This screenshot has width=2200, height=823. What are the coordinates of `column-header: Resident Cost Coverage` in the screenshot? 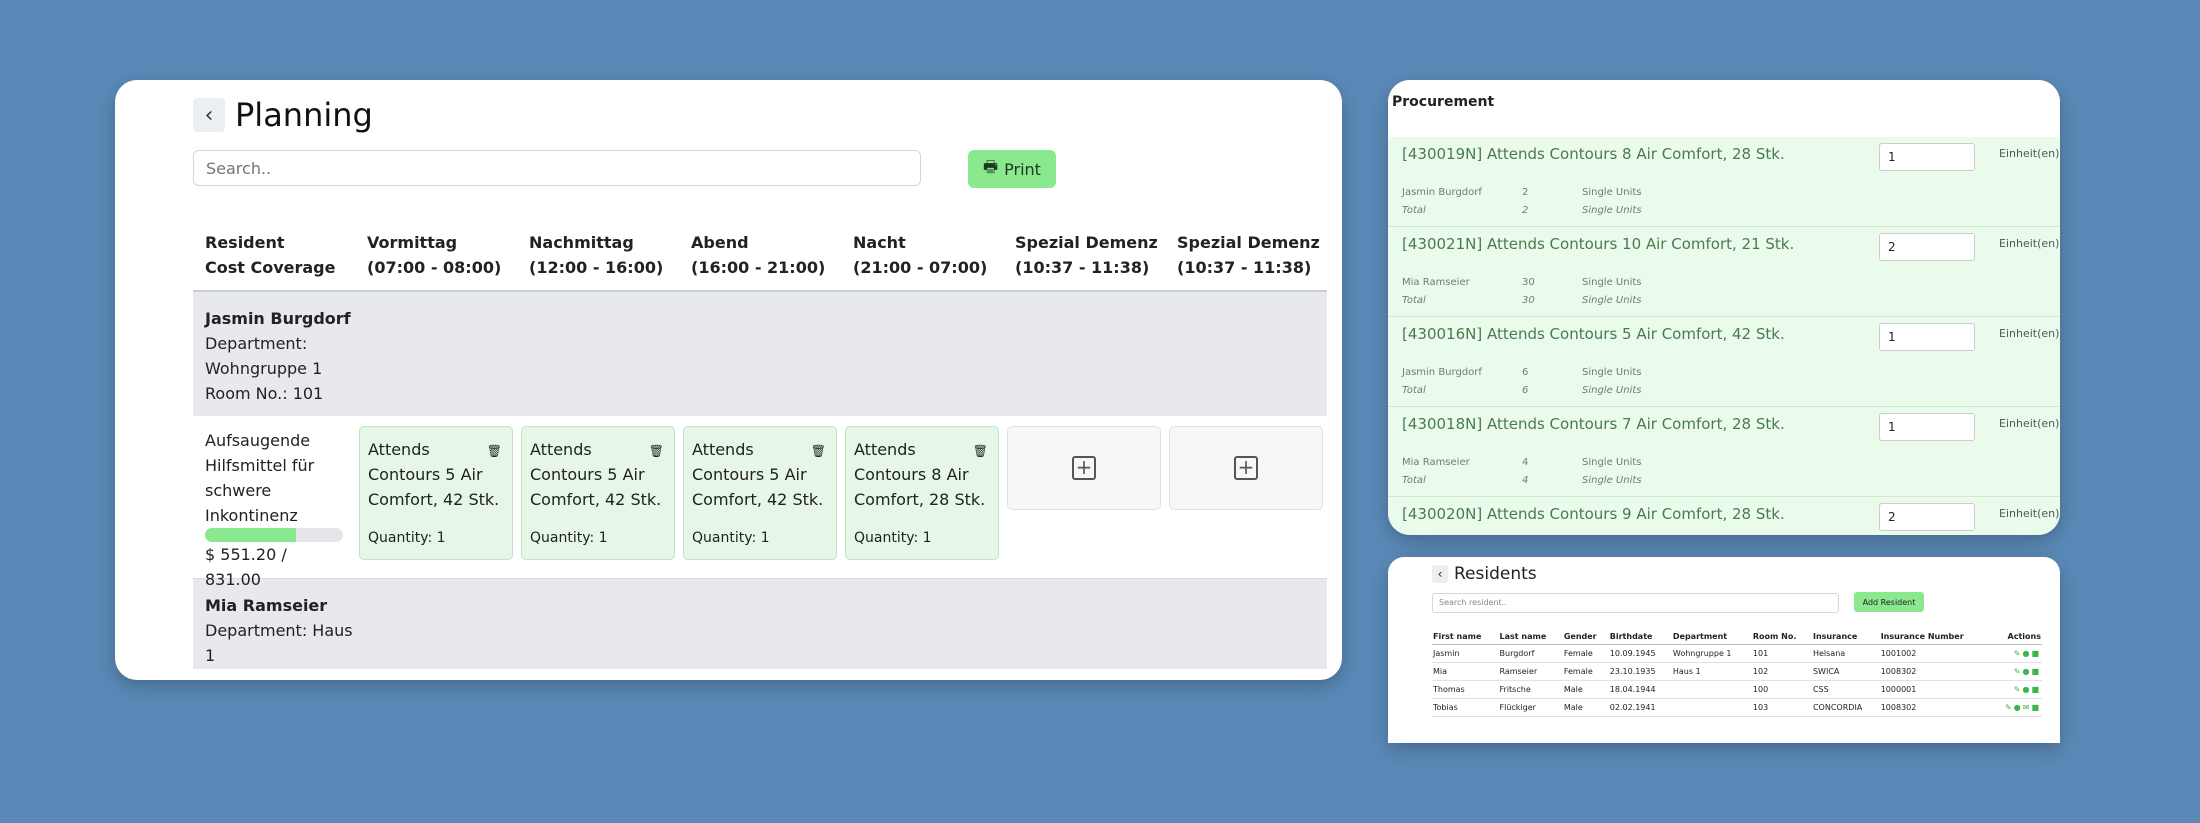 It's located at (270, 255).